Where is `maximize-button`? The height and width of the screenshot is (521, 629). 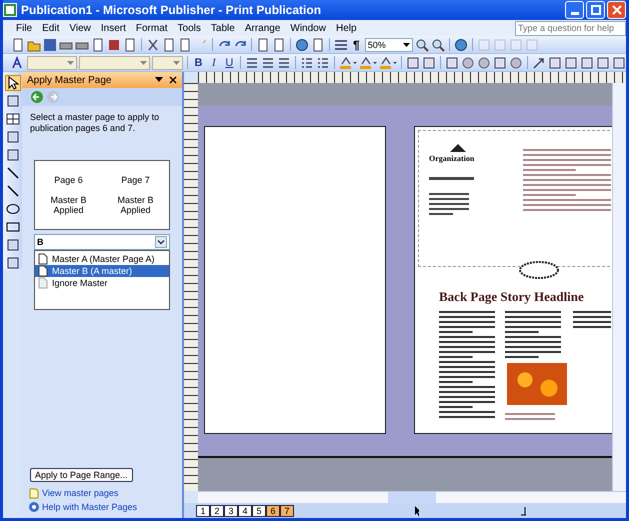 maximize-button is located at coordinates (595, 10).